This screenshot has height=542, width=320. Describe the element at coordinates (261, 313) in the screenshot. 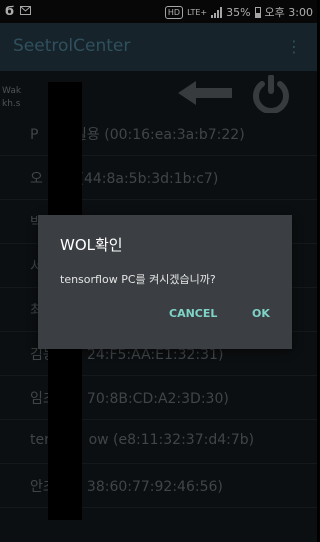

I see `ok-button: OK` at that location.